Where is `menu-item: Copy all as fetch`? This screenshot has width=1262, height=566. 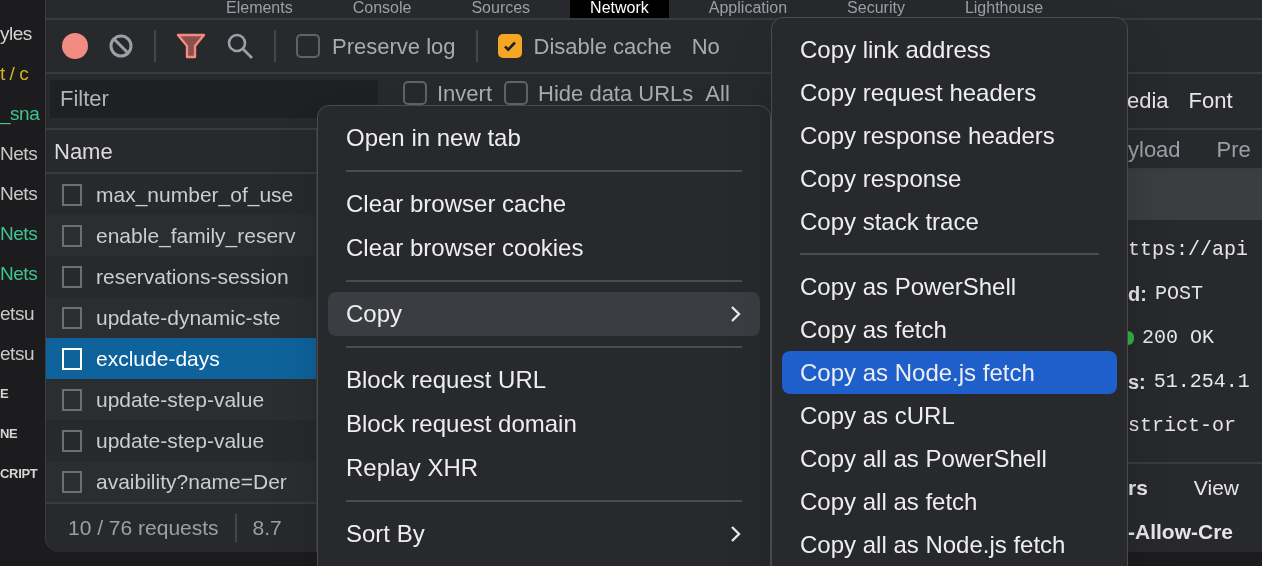
menu-item: Copy all as fetch is located at coordinates (949, 501).